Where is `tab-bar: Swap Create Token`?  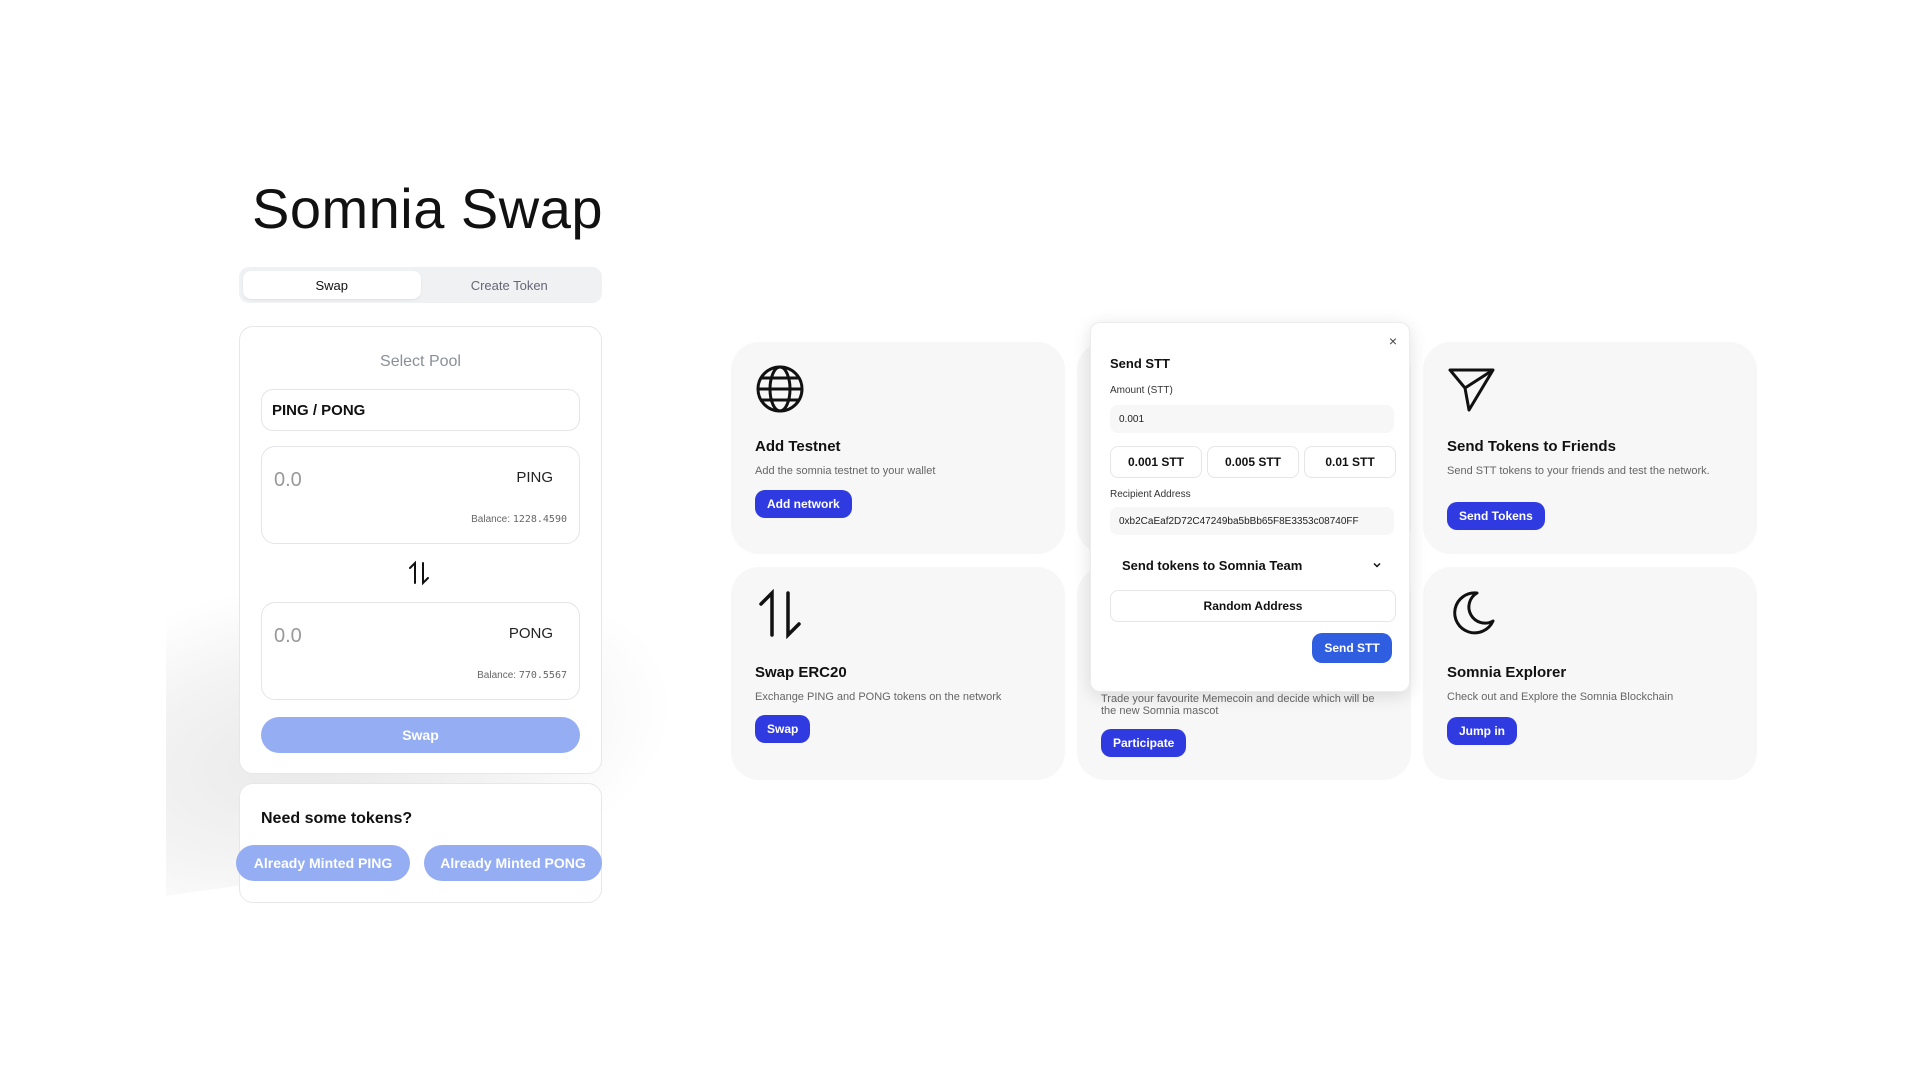 tab-bar: Swap Create Token is located at coordinates (420, 285).